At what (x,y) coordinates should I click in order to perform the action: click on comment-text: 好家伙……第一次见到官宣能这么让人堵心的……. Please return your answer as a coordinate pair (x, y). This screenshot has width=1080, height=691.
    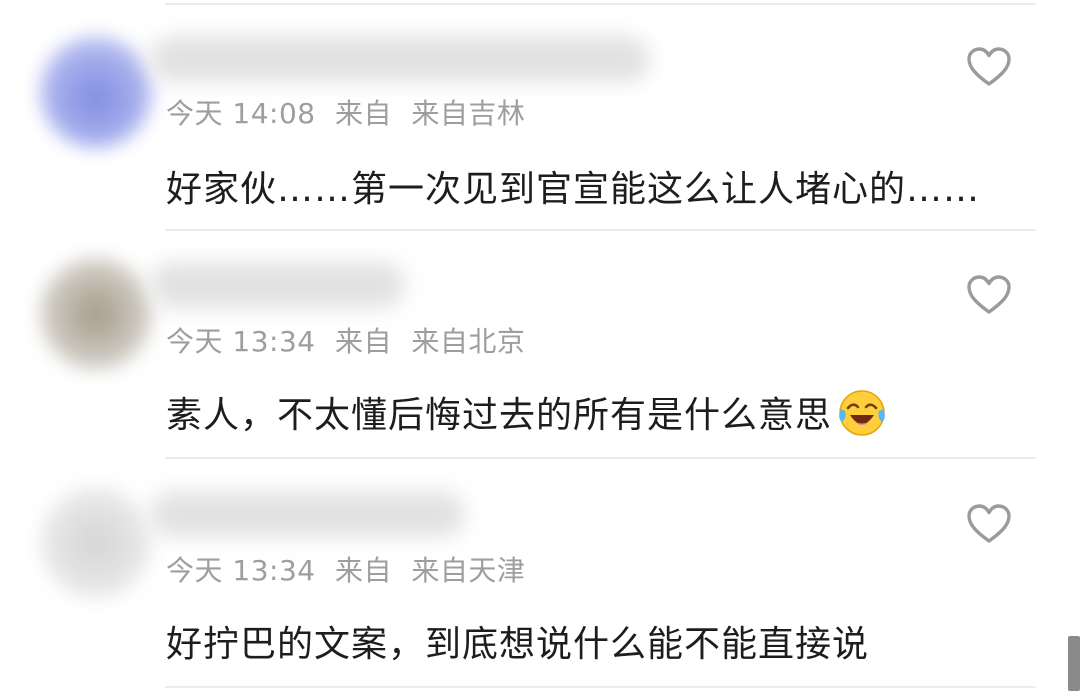
    Looking at the image, I should click on (573, 189).